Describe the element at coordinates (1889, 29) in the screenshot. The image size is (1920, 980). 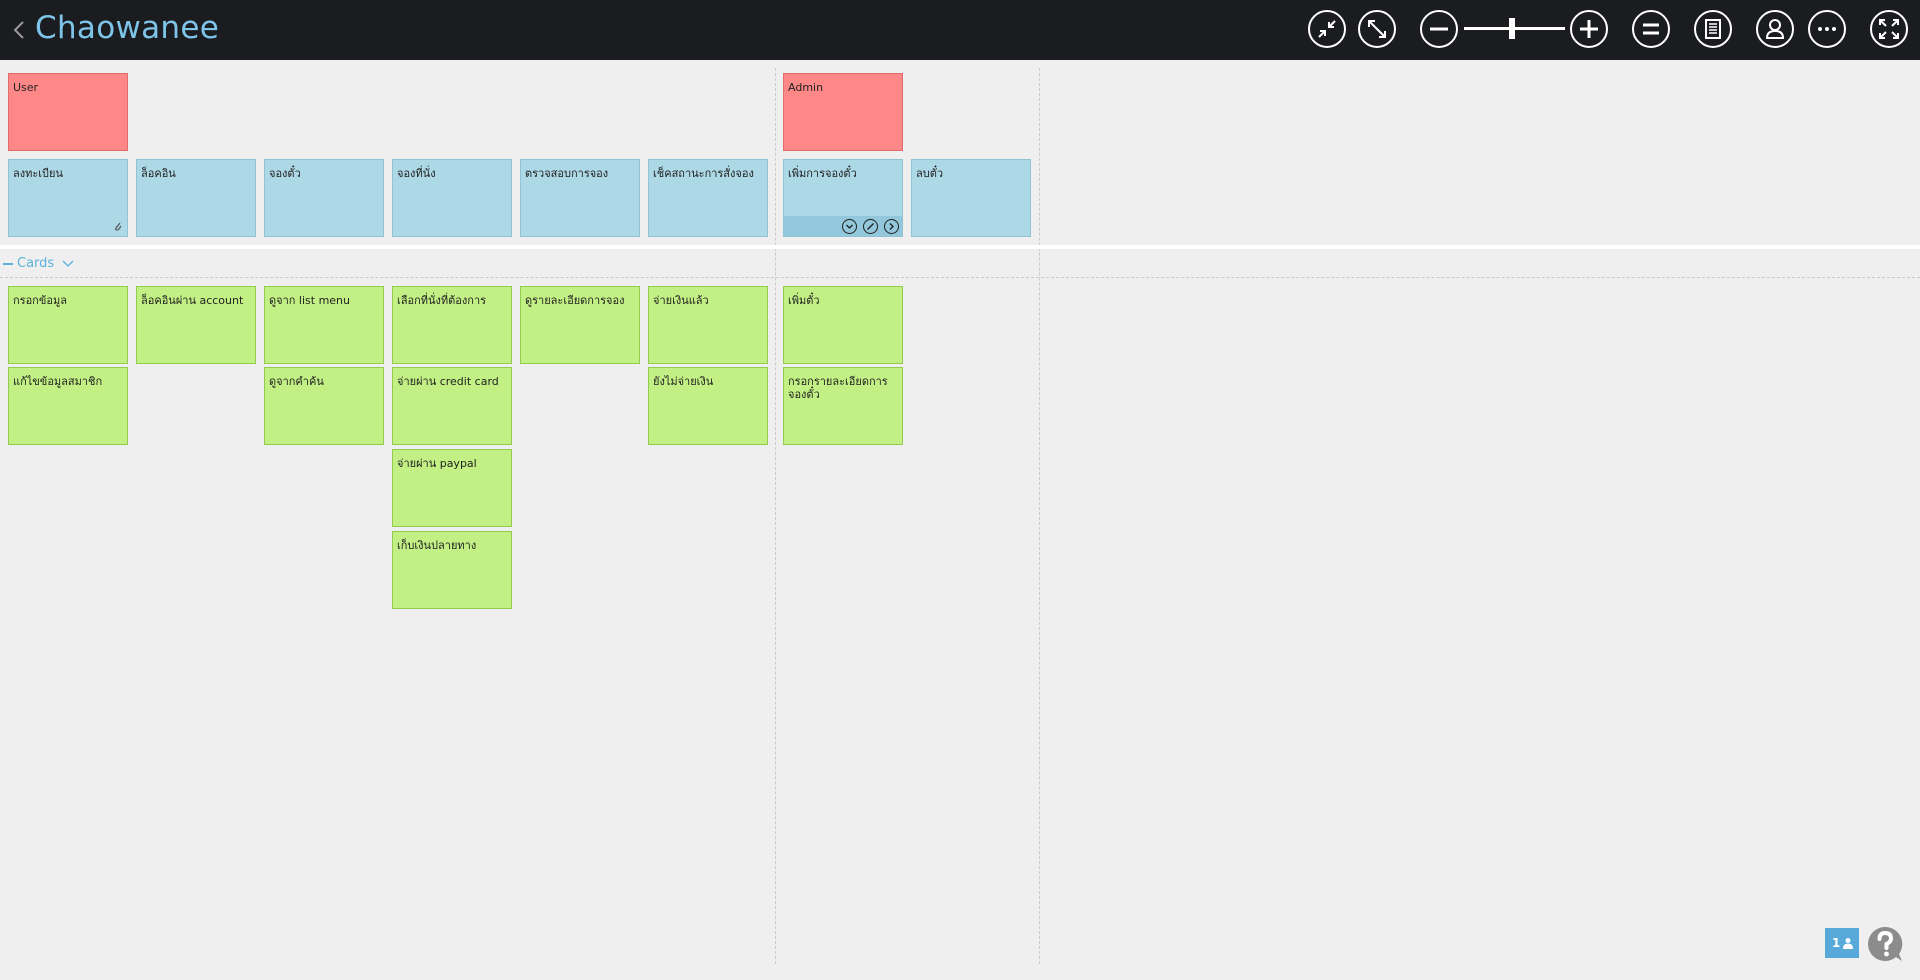
I see `fullscreen-icon` at that location.